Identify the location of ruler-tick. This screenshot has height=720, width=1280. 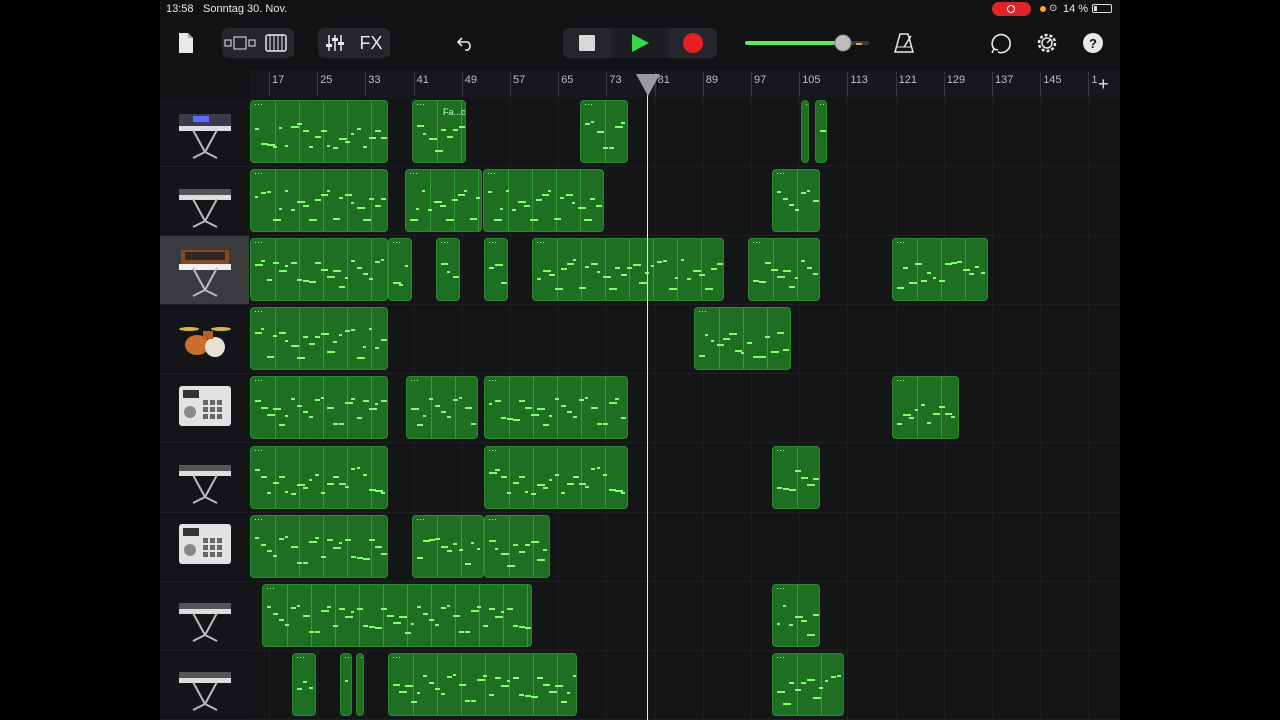
(1041, 84).